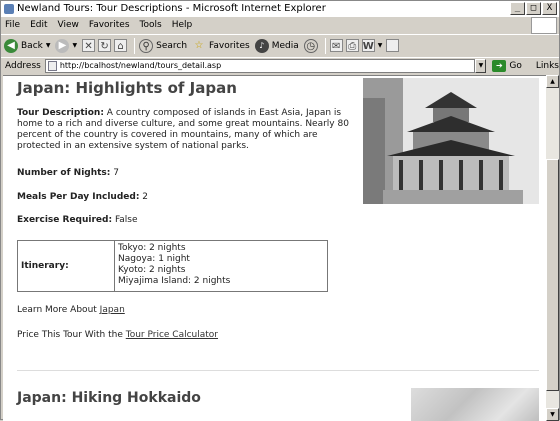 This screenshot has height=421, width=560. Describe the element at coordinates (109, 398) in the screenshot. I see `next-tour-heading: Japan: Hiking Hokkaido` at that location.